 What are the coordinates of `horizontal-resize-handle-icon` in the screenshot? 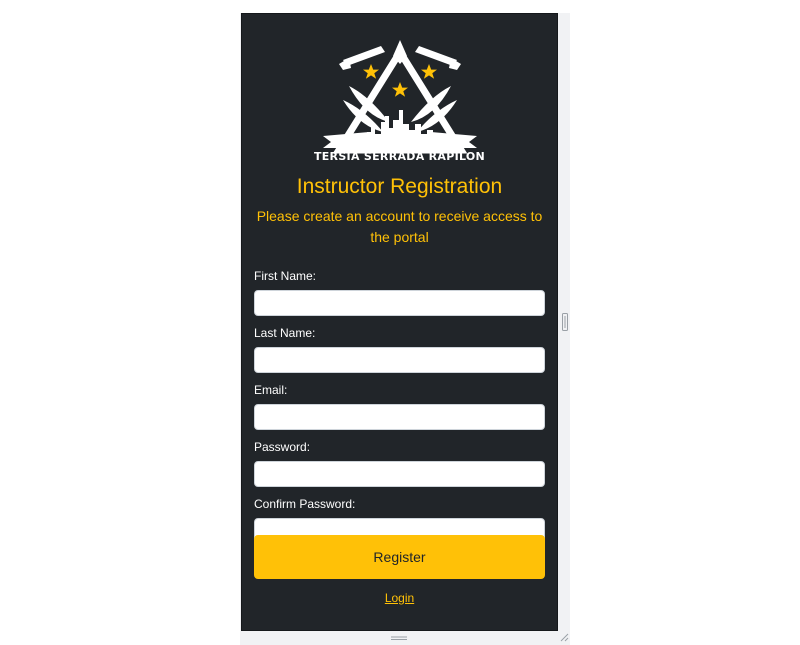 It's located at (399, 638).